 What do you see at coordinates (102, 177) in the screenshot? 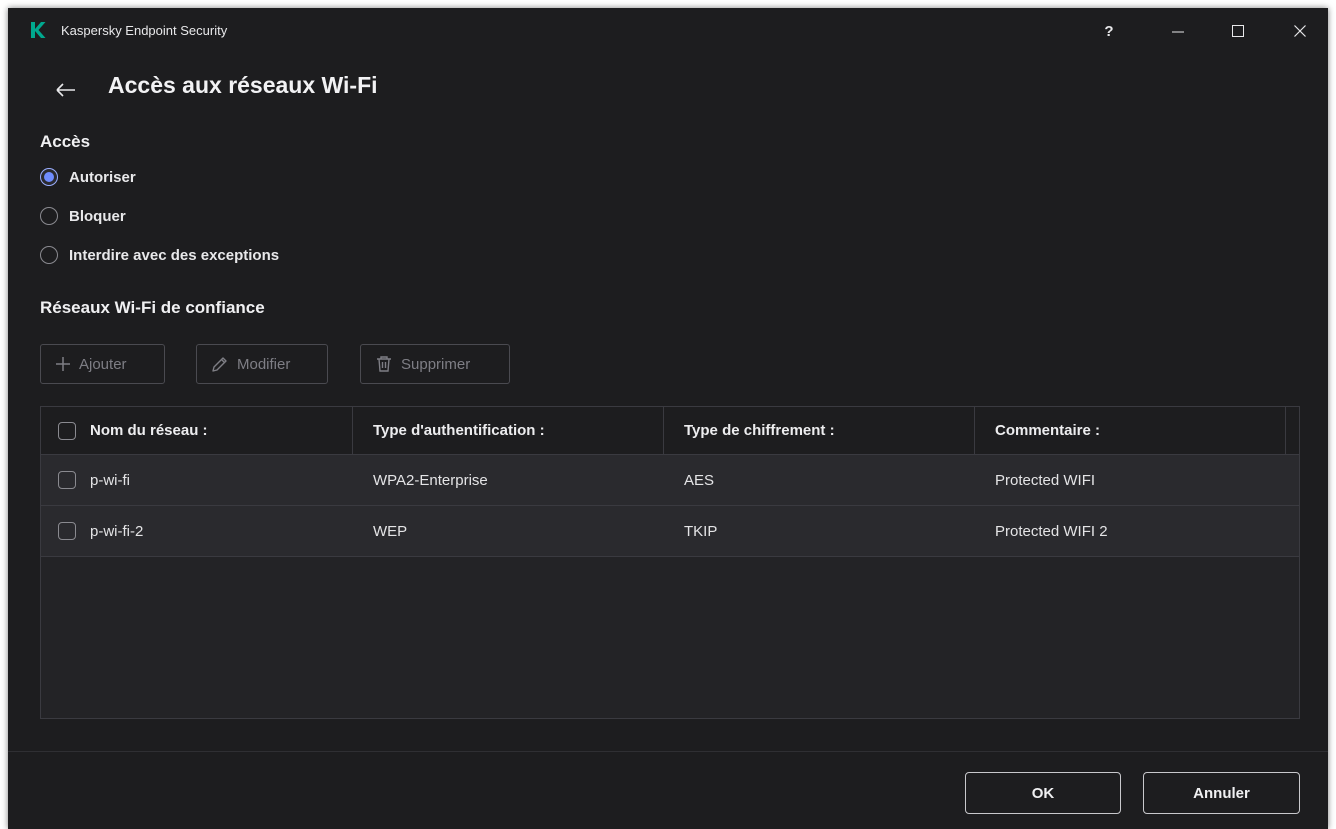
I see `radio-label: Autoriser` at bounding box center [102, 177].